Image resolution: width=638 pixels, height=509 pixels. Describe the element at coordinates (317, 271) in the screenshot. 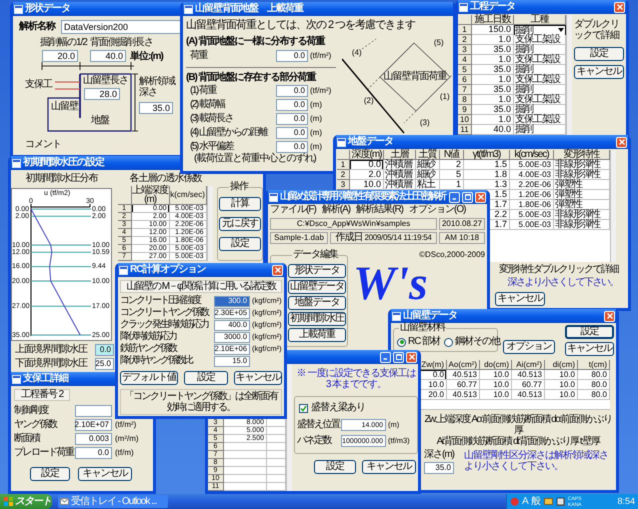

I see `data-button: 形状データ` at that location.